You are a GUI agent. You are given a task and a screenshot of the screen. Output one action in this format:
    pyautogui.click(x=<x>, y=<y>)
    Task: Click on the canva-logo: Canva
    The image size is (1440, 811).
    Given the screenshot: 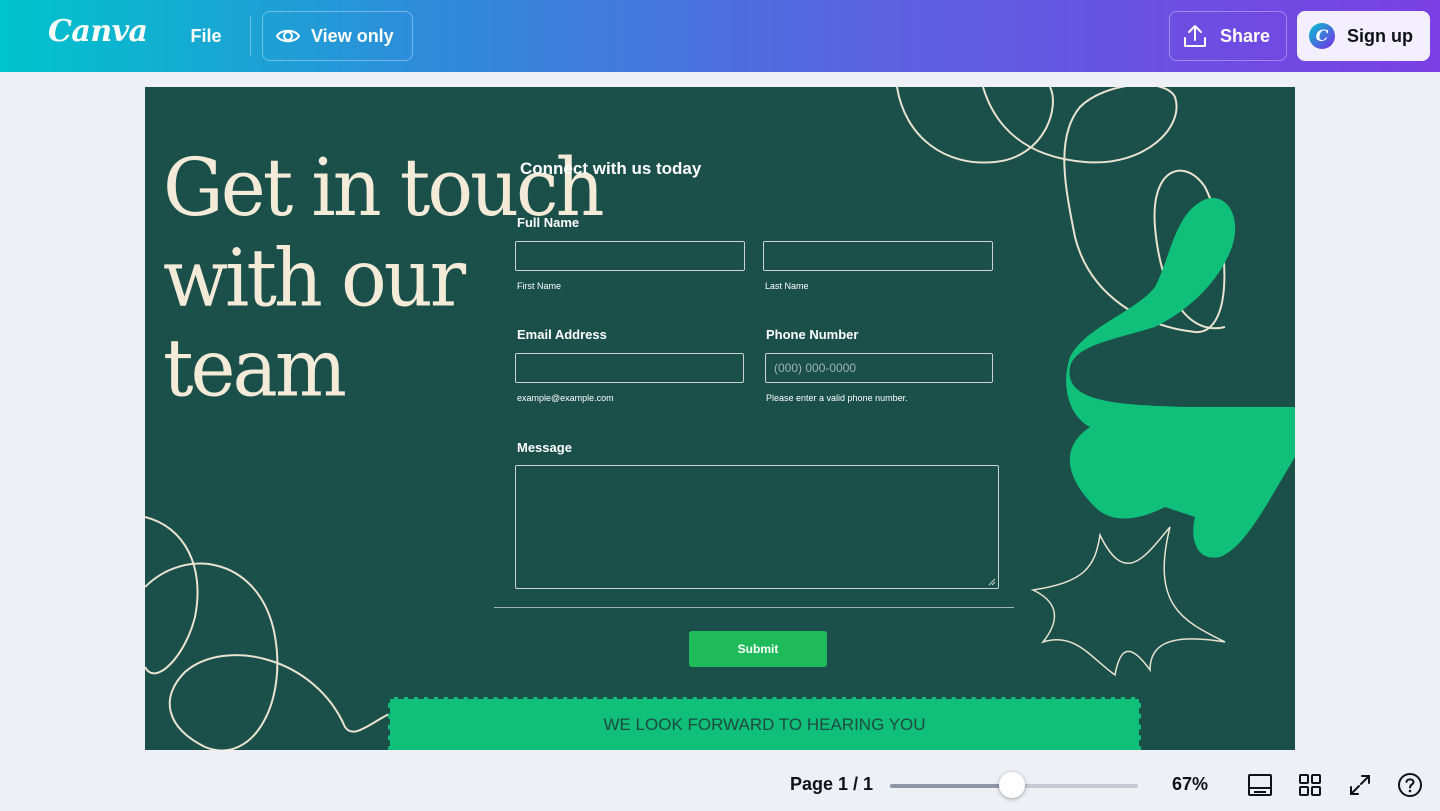 What is the action you would take?
    pyautogui.click(x=98, y=31)
    